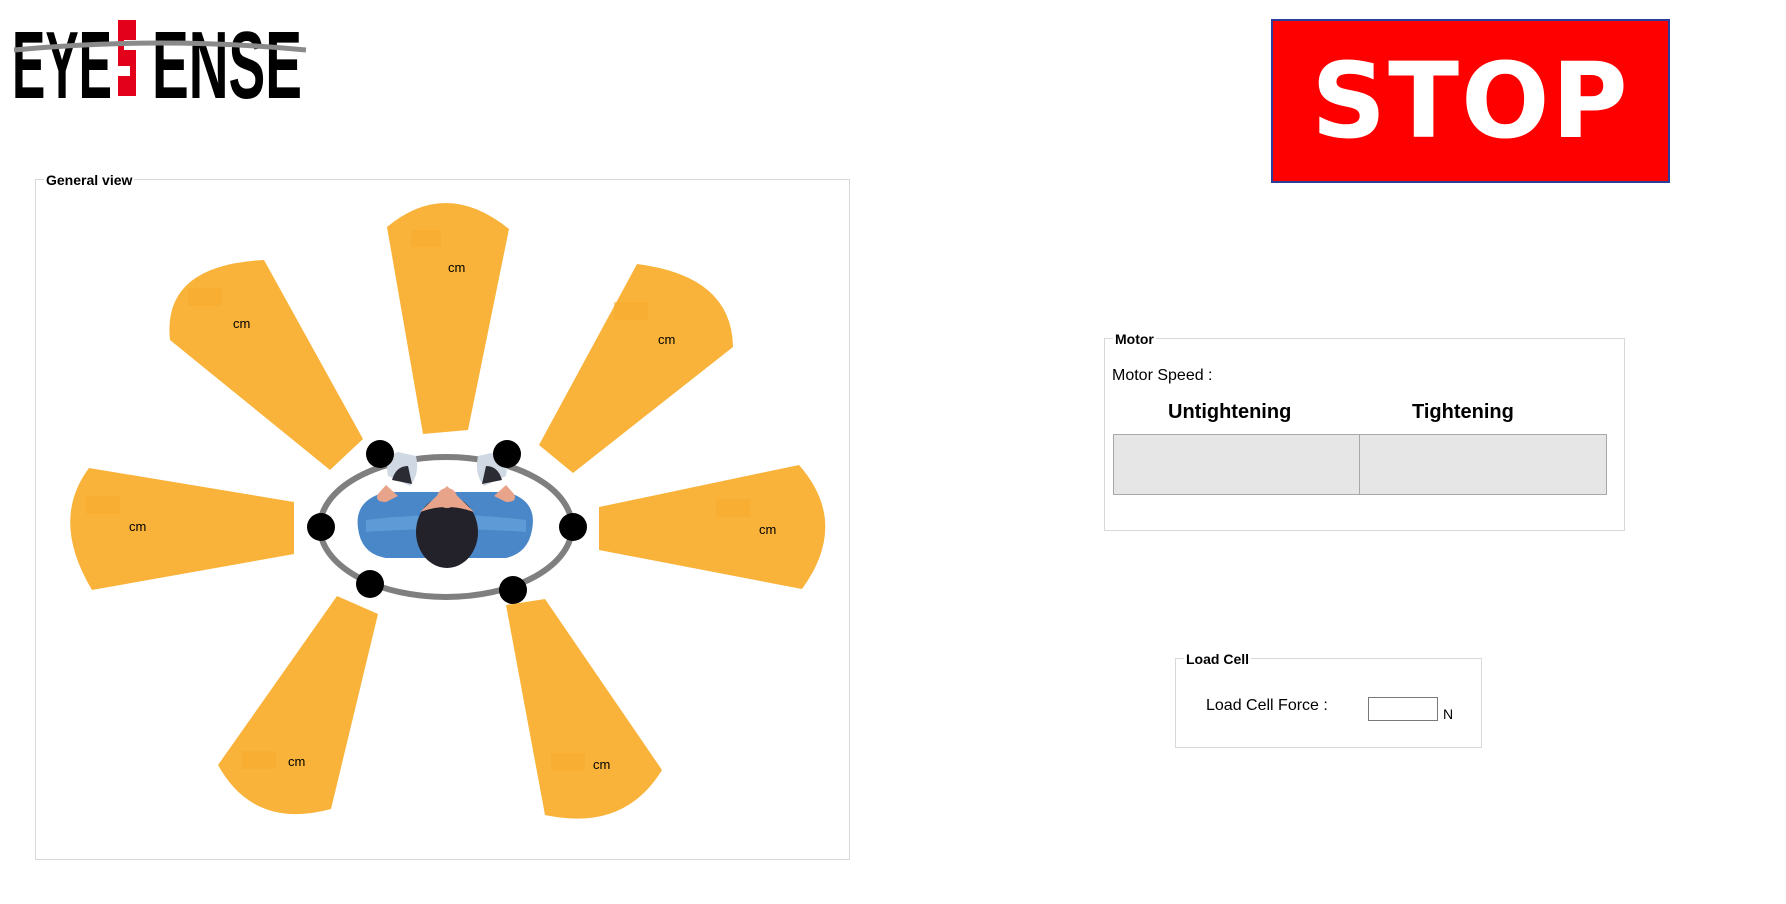  What do you see at coordinates (62, 57) in the screenshot?
I see `logo-text-left: EYE` at bounding box center [62, 57].